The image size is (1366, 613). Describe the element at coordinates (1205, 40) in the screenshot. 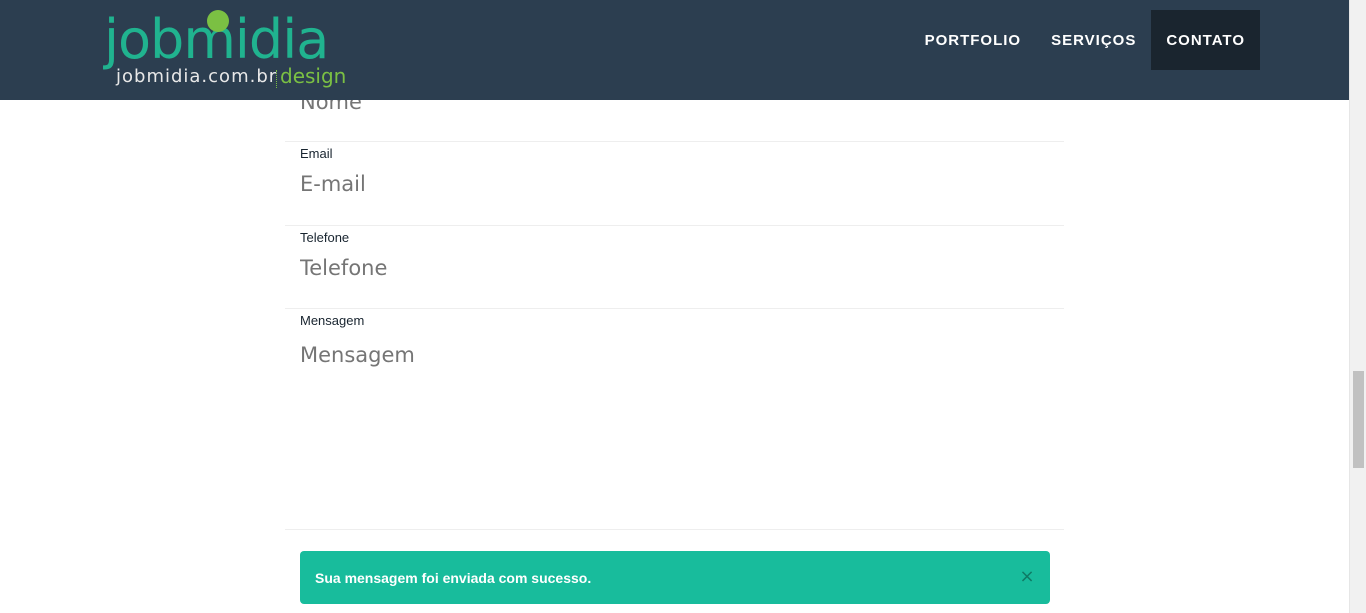

I see `nav-item-contato: CONTATO` at that location.